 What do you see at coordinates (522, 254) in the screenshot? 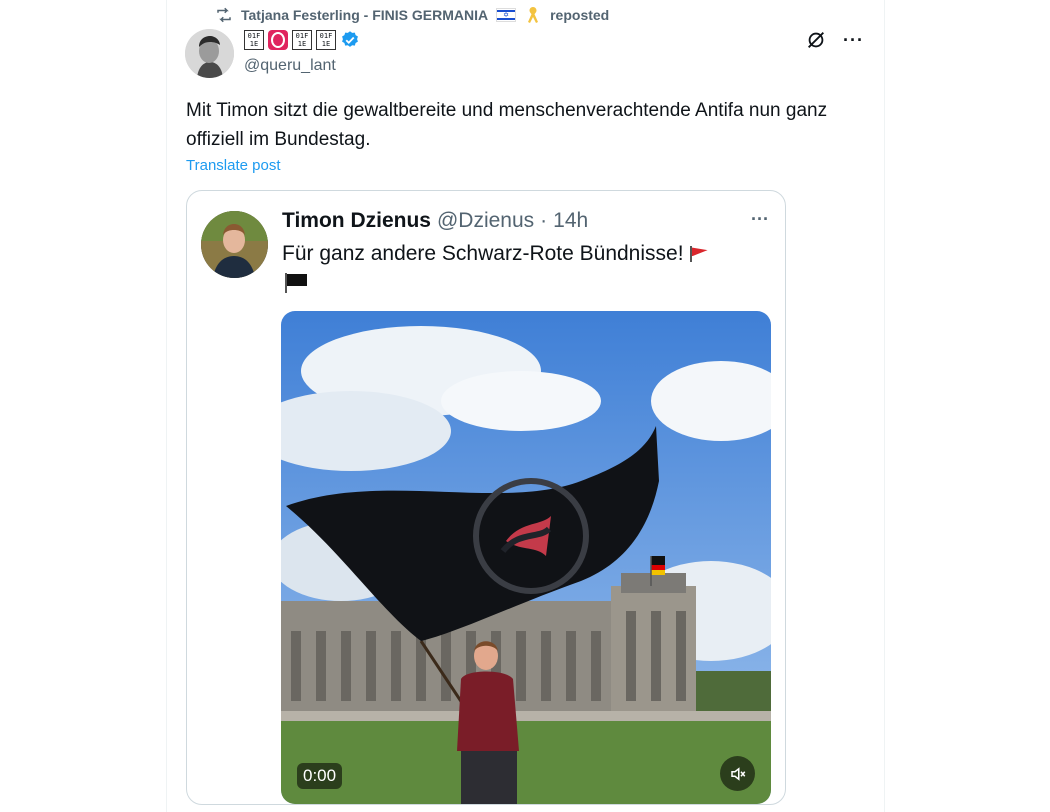
I see `quoted-text: Für ganz andere Schwarz-Rote Bündnisse!` at bounding box center [522, 254].